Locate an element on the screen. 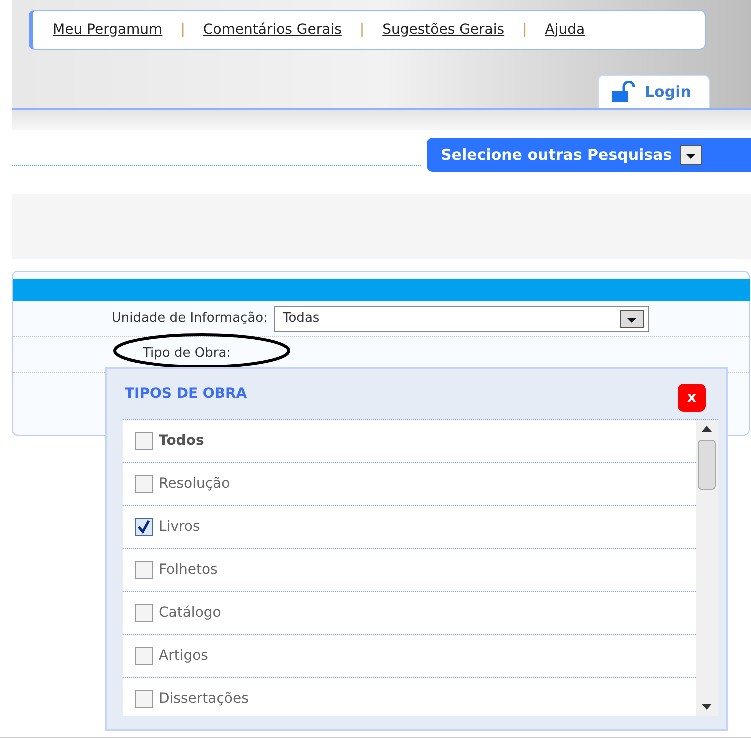  login-tab: Login is located at coordinates (654, 91).